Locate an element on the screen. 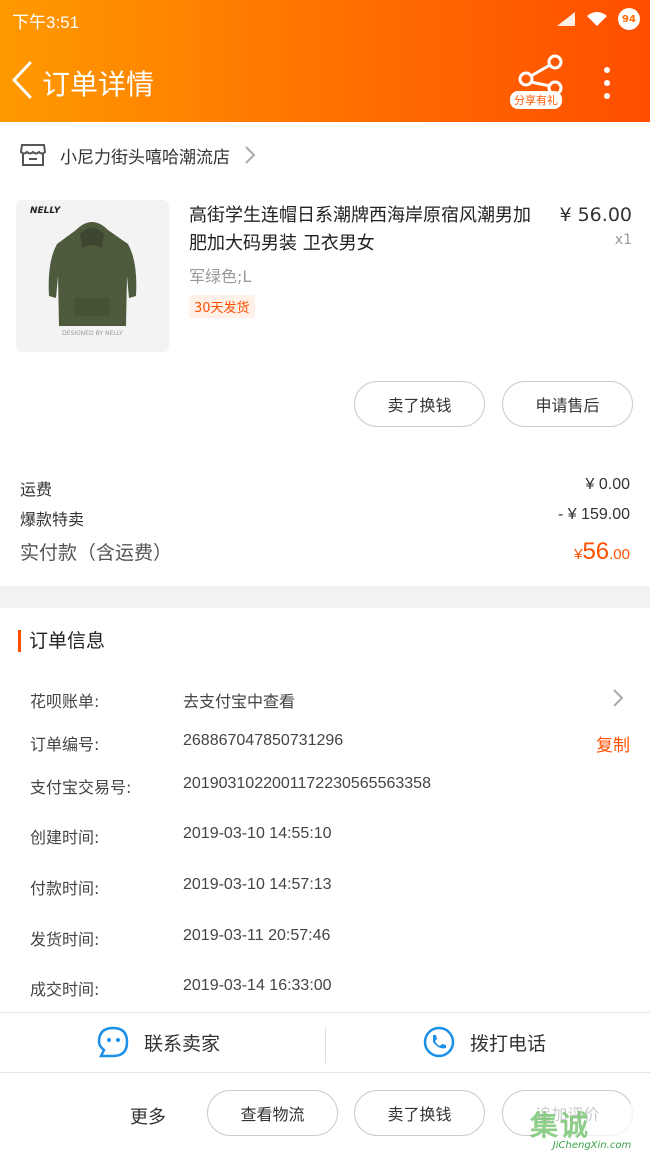 The height and width of the screenshot is (1155, 650). product-sku: 军绿色;L is located at coordinates (220, 276).